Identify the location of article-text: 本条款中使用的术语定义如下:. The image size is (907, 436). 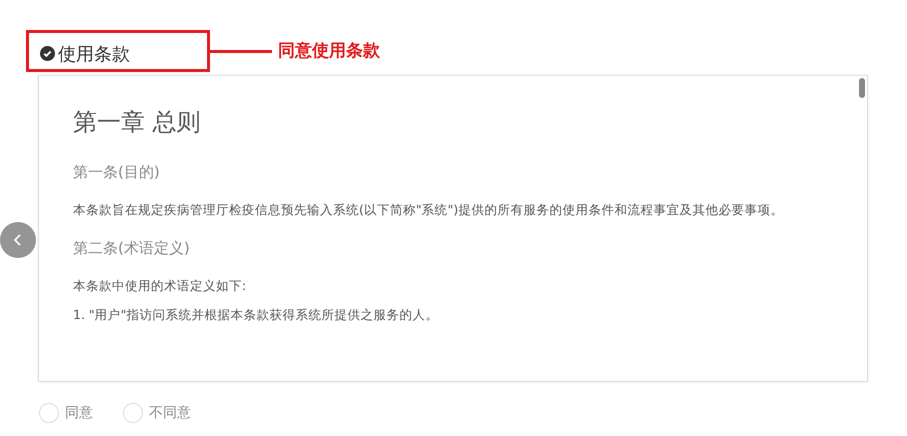
(160, 286).